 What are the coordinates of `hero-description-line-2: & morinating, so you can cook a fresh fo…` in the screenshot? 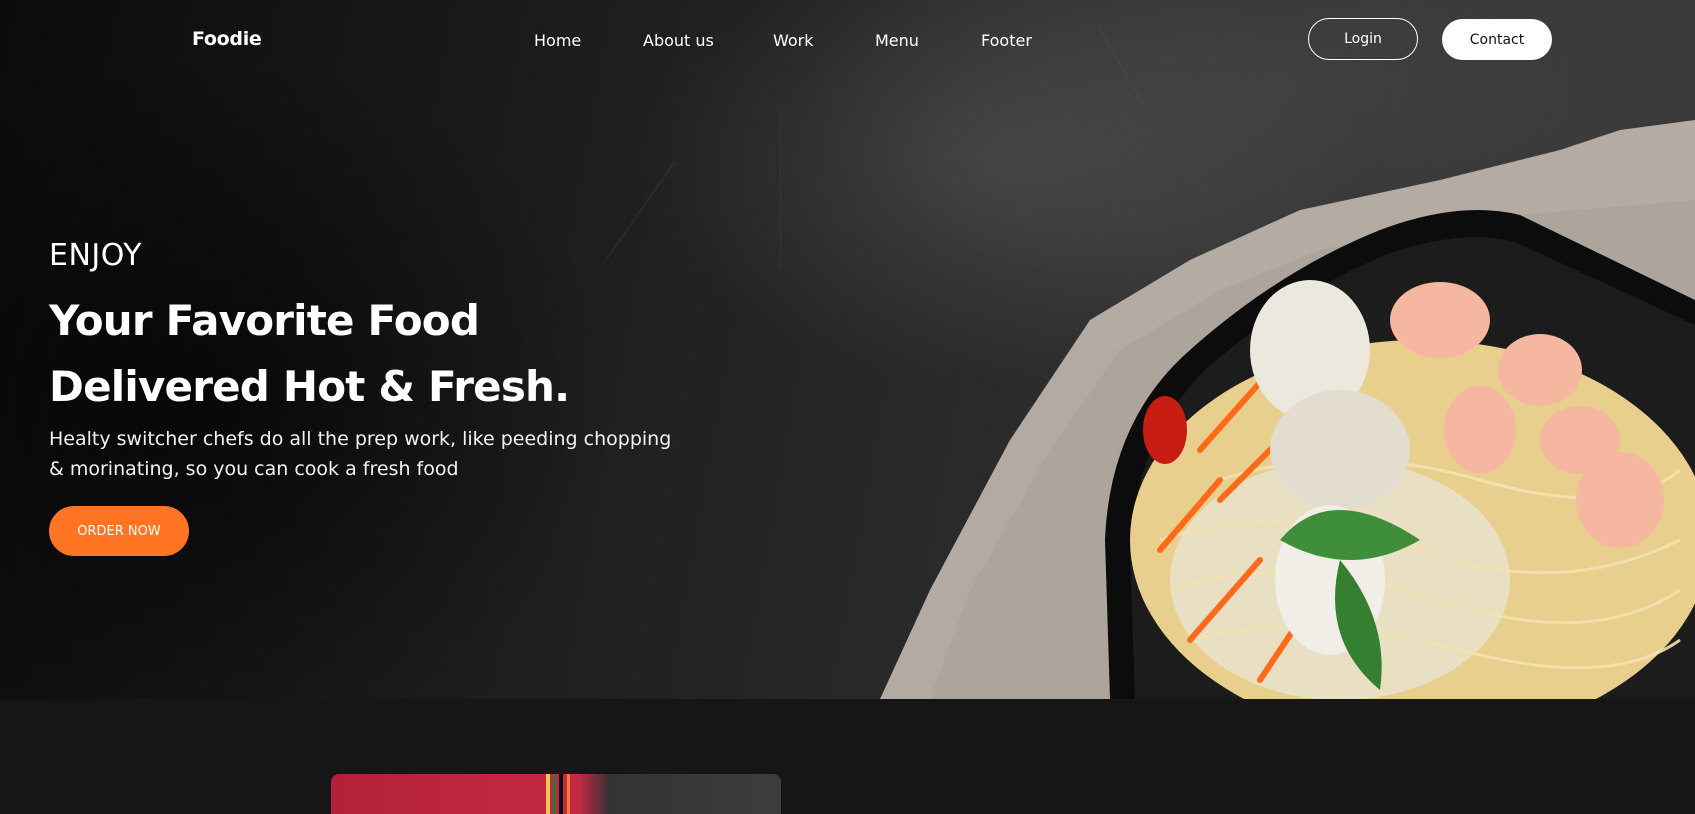 It's located at (254, 469).